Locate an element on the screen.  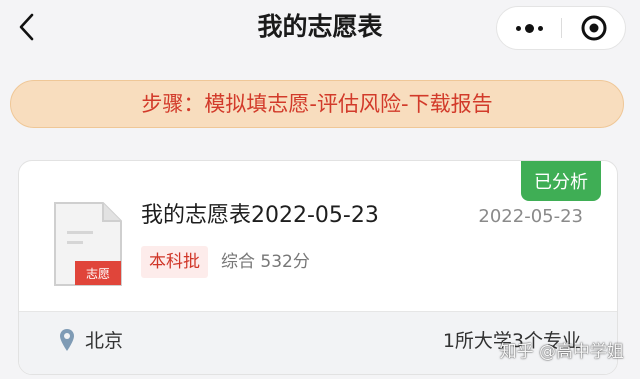
batch-tag: 本科批 is located at coordinates (174, 262).